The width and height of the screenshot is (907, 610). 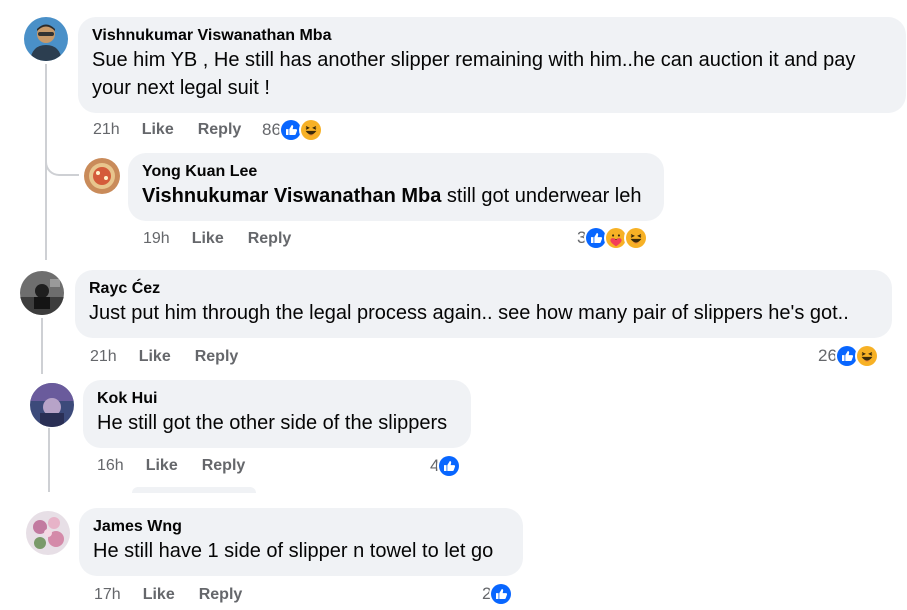 I want to click on comment-timestamp: 16h, so click(x=110, y=466).